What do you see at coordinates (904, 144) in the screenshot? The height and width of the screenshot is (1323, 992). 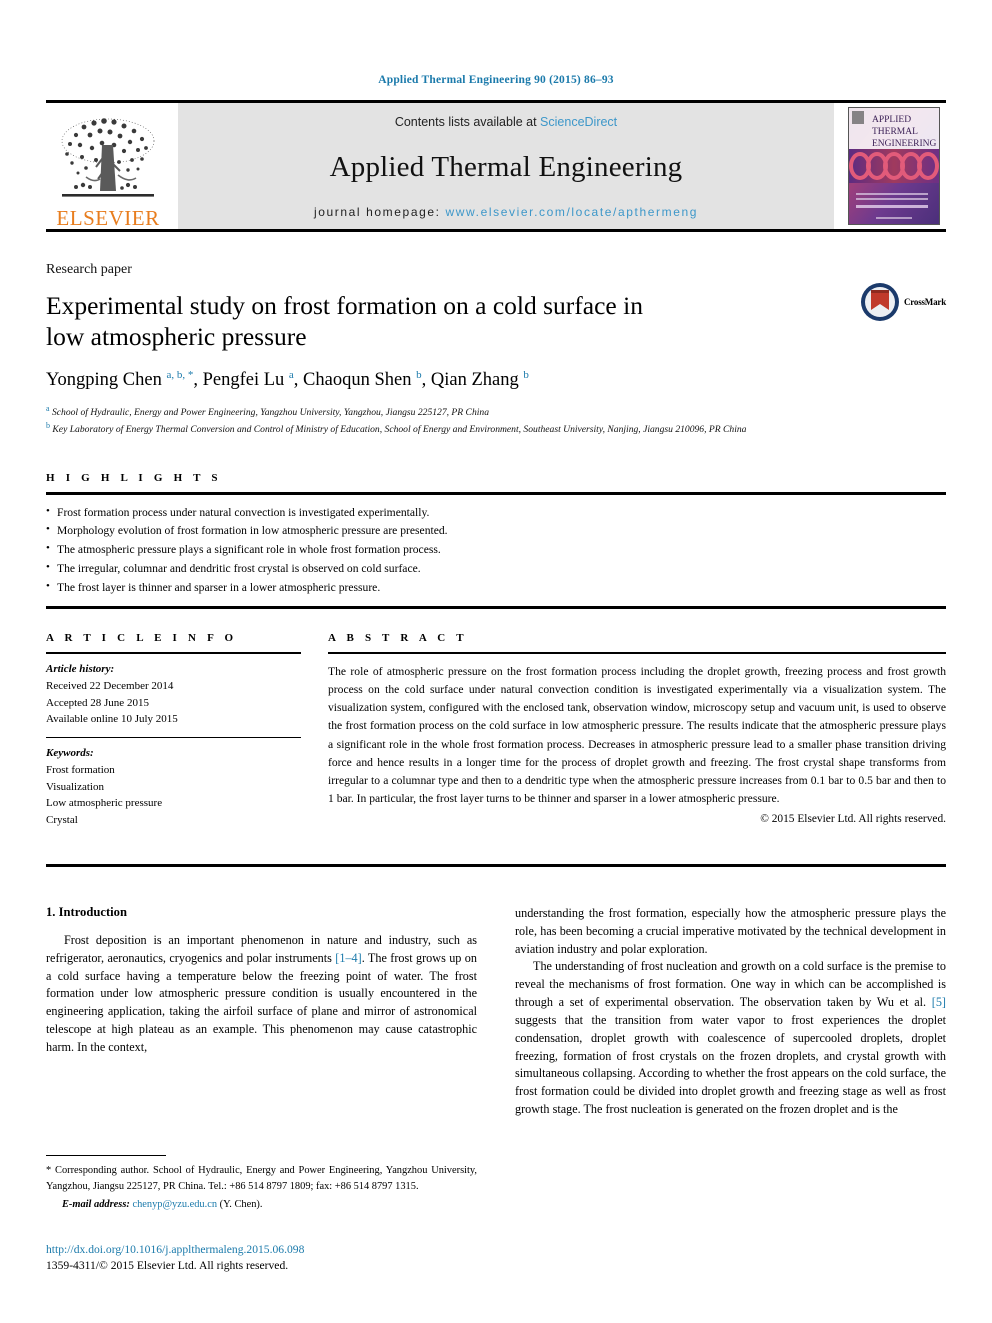 I see `svg-text: ENGINEERING` at bounding box center [904, 144].